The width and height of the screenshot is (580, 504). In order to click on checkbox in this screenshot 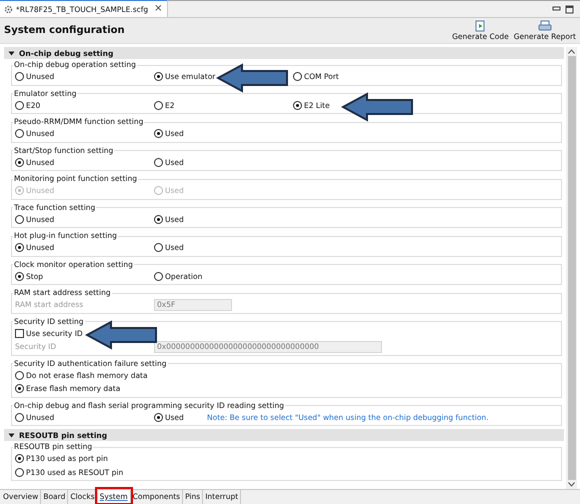, I will do `click(19, 333)`.